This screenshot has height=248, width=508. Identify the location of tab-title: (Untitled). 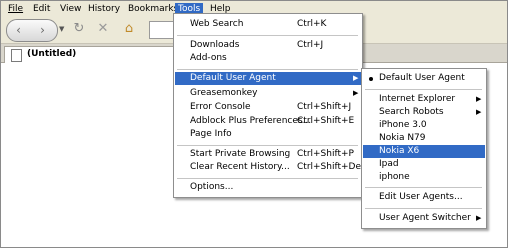
(52, 54).